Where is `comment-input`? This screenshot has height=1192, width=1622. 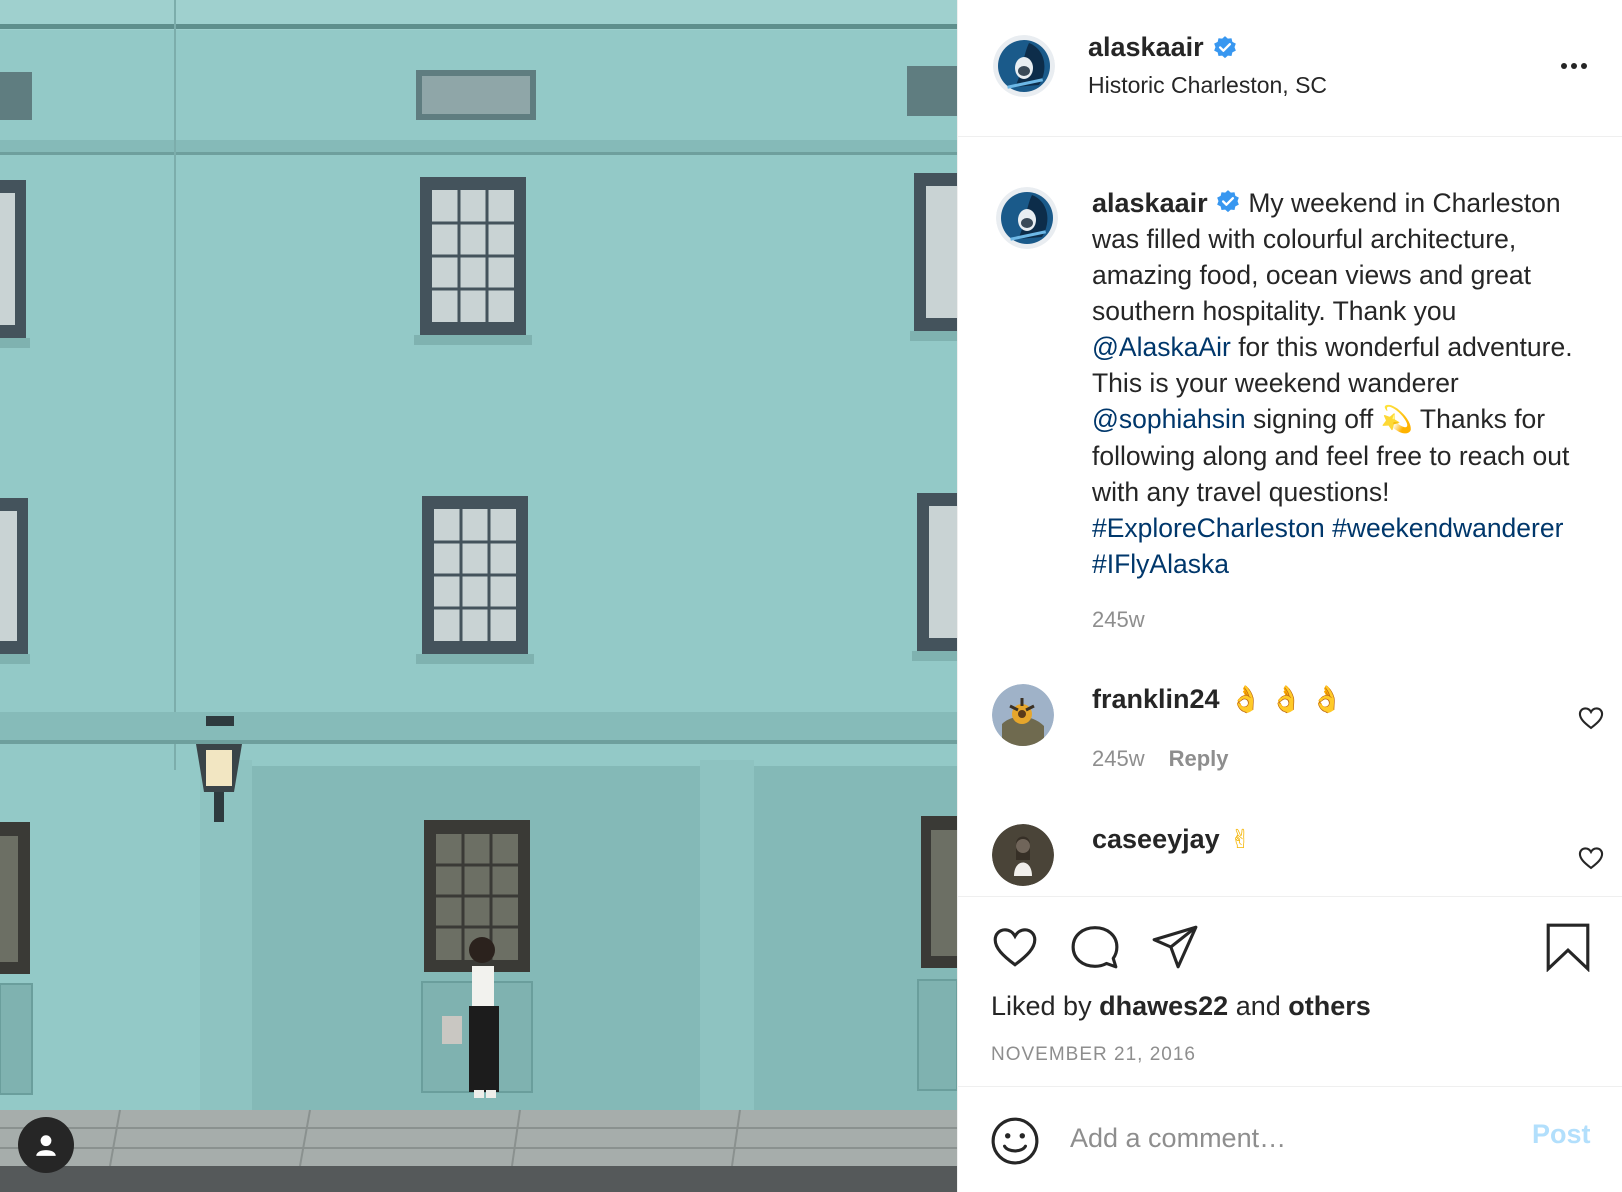
comment-input is located at coordinates (1285, 1138).